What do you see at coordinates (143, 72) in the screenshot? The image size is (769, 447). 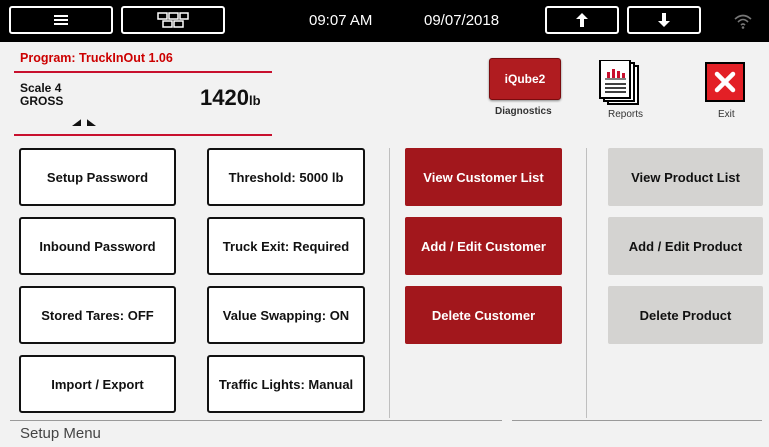 I see `header-divider-top` at bounding box center [143, 72].